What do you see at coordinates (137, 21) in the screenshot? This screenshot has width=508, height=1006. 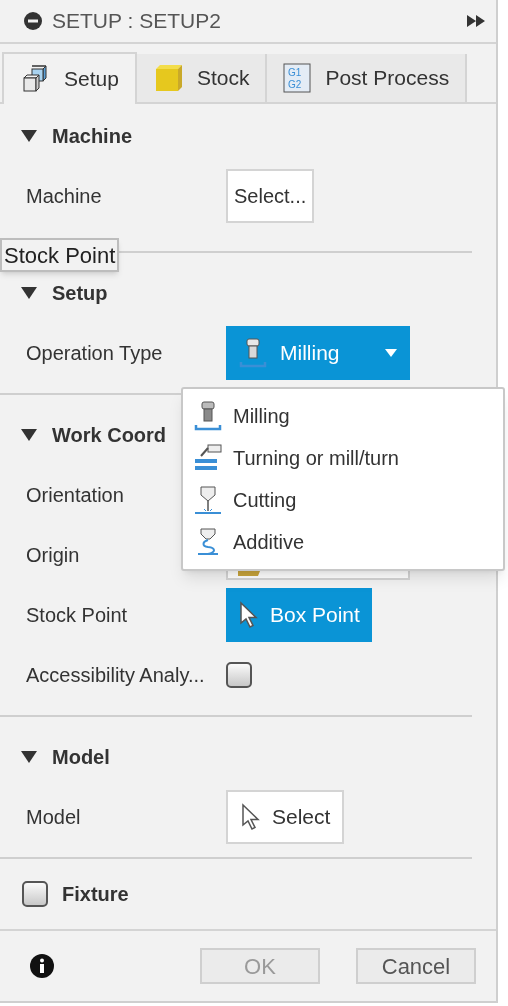 I see `window-title: SETUP : SETUP2` at bounding box center [137, 21].